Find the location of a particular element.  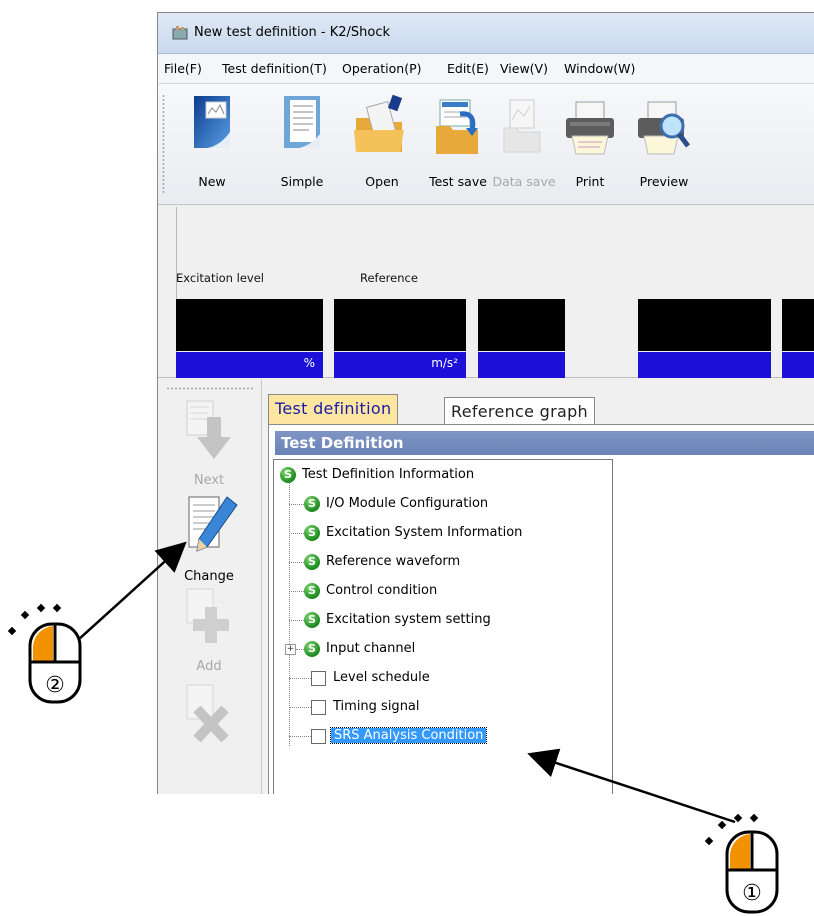

pointer-arrow-change is located at coordinates (132, 591).